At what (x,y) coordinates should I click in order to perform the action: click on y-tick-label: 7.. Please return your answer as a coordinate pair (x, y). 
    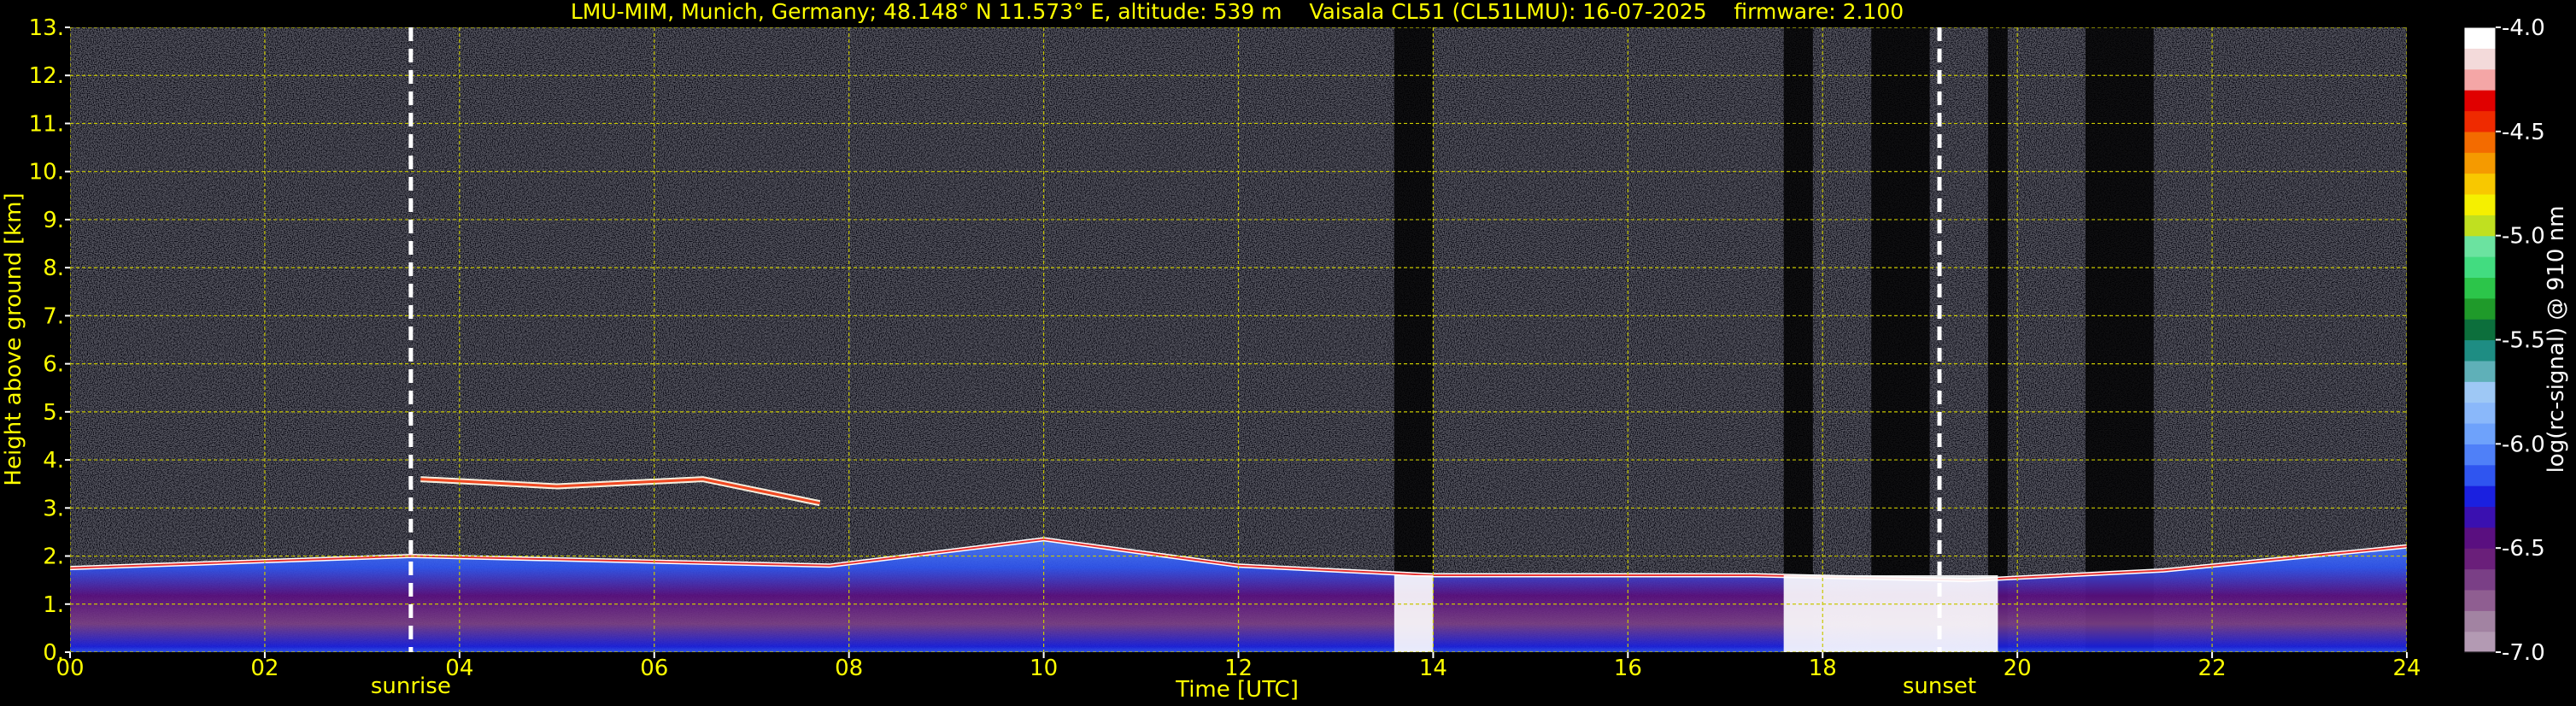
    Looking at the image, I should click on (53, 316).